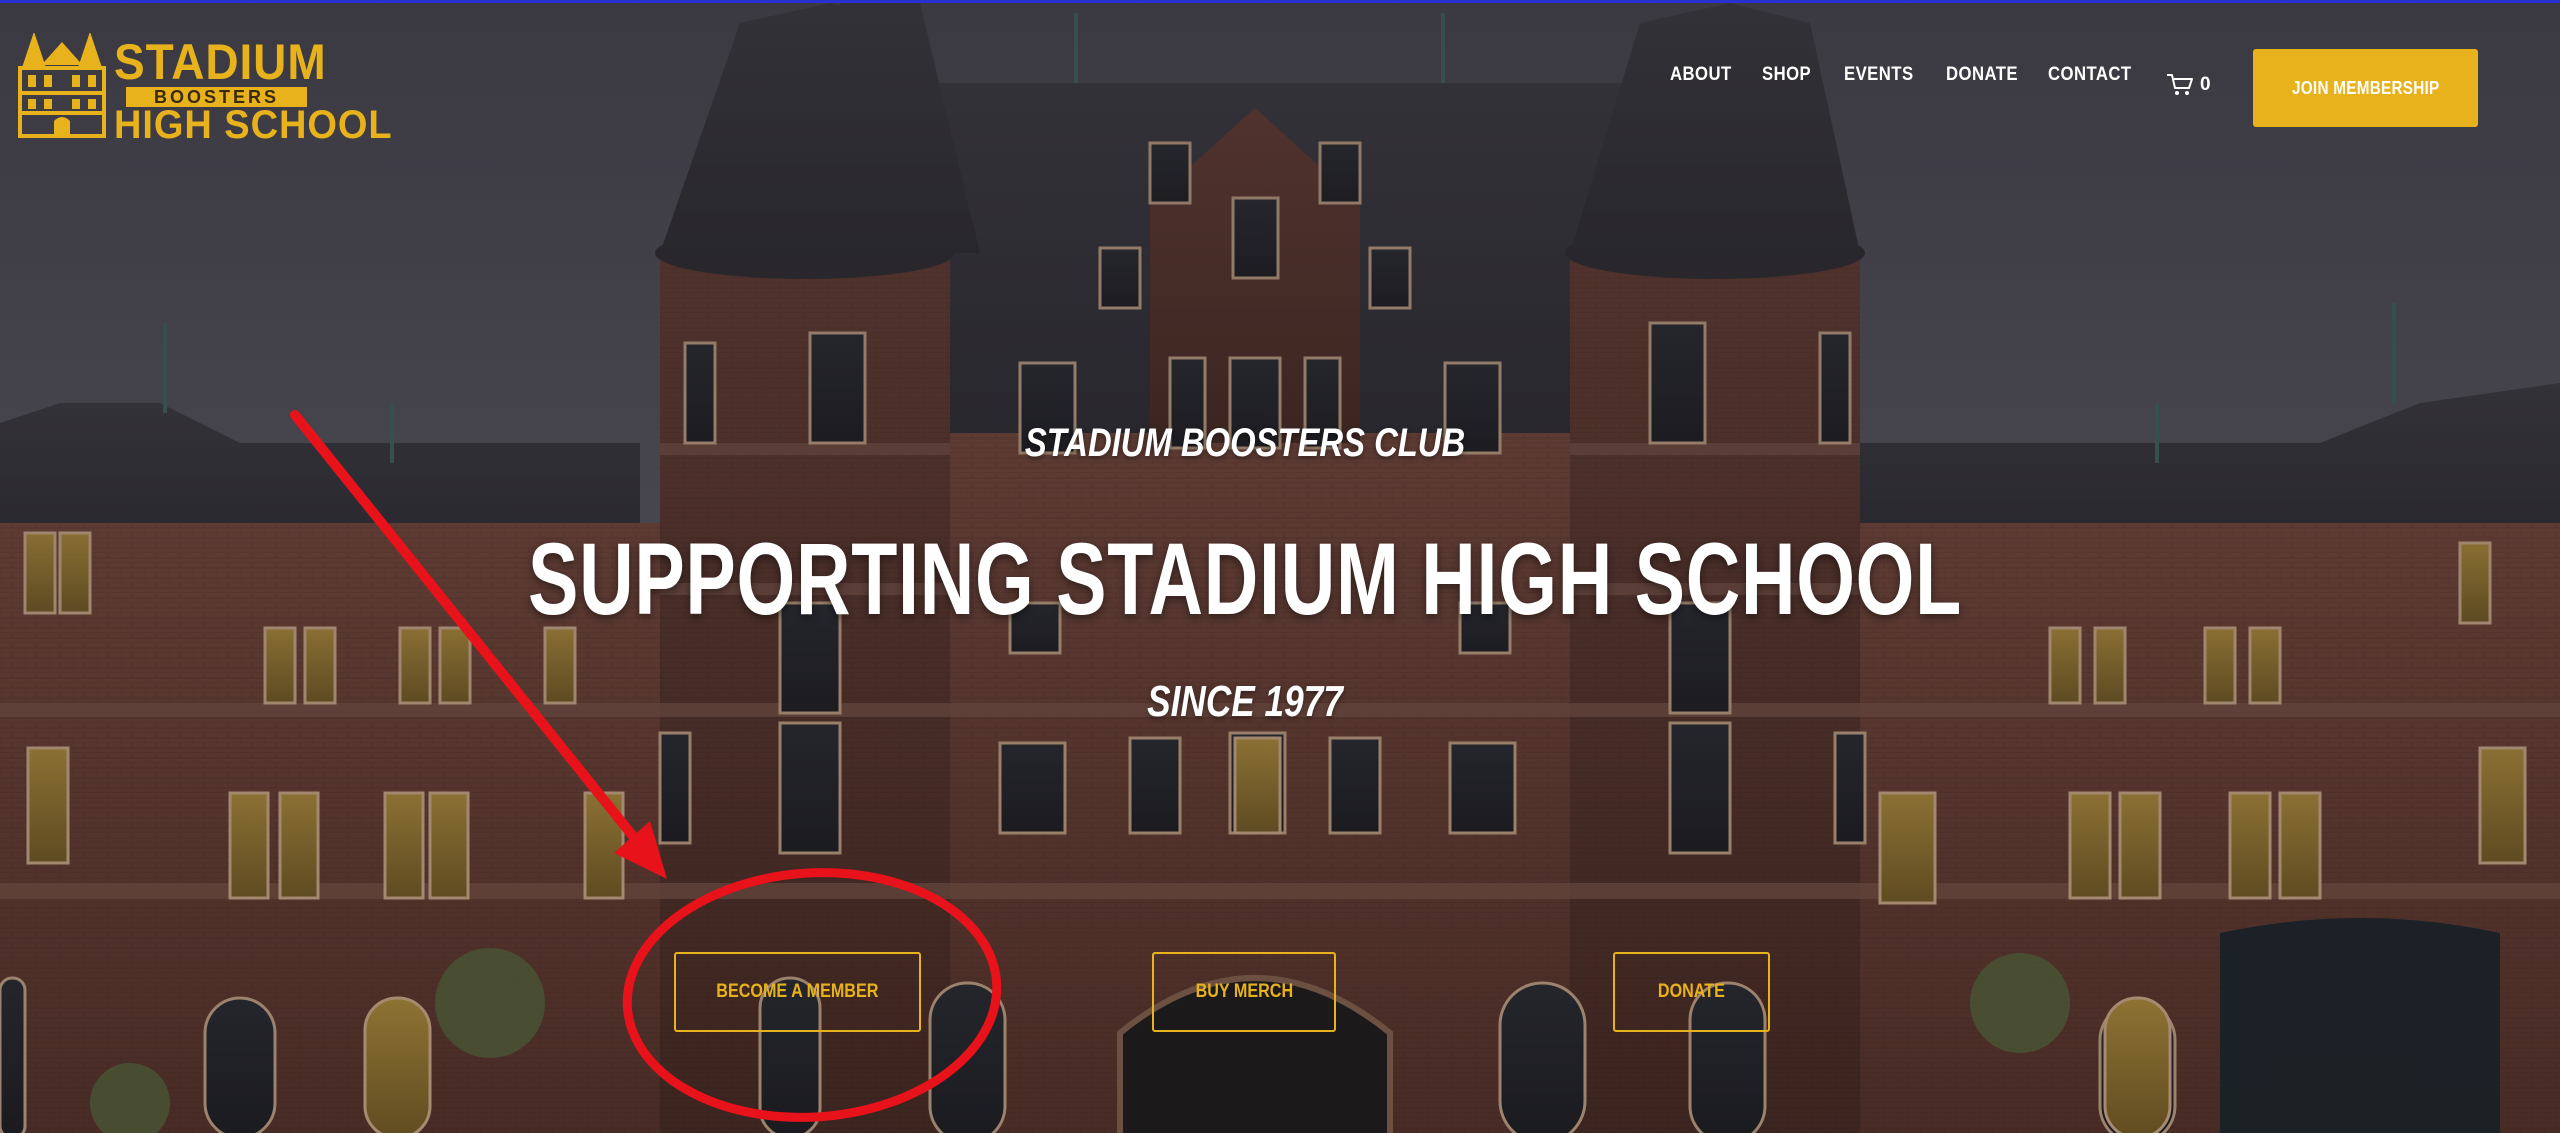 The image size is (2560, 1133). What do you see at coordinates (1786, 75) in the screenshot?
I see `nav-shop: SHOP` at bounding box center [1786, 75].